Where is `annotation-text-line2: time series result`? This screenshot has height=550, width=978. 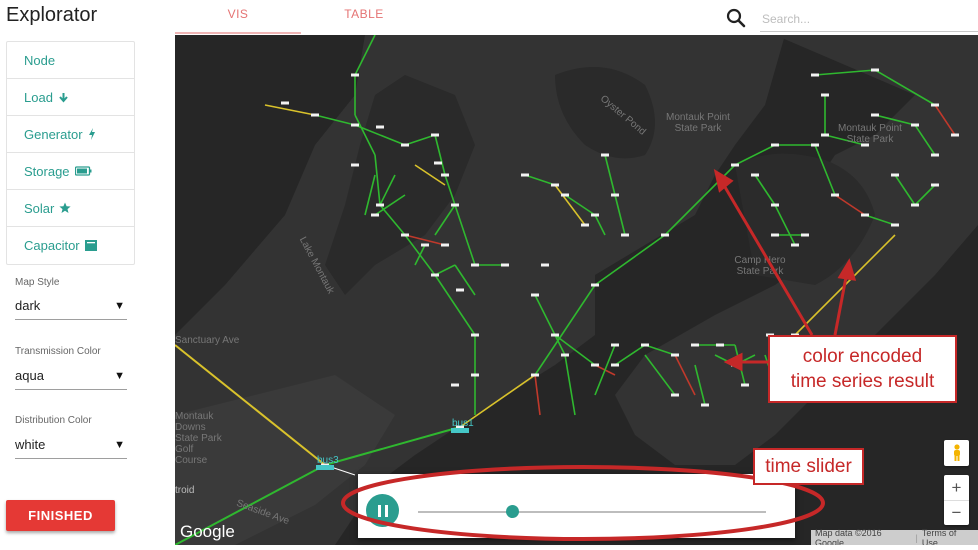 annotation-text-line2: time series result is located at coordinates (862, 381).